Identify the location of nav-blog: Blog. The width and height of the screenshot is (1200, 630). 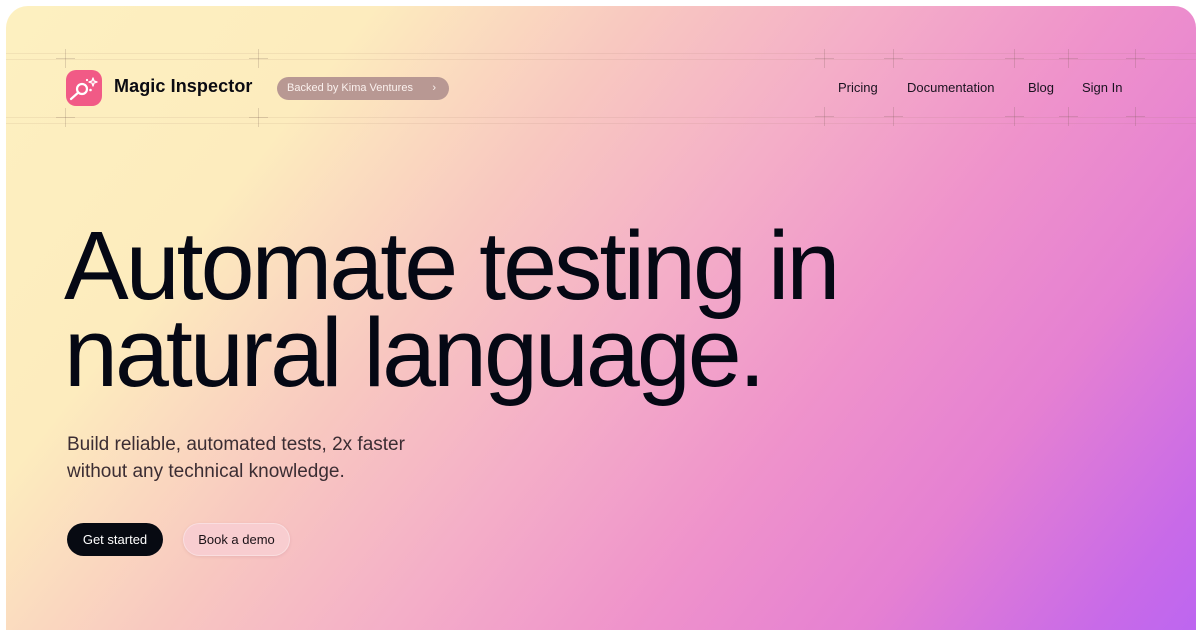
(1041, 87).